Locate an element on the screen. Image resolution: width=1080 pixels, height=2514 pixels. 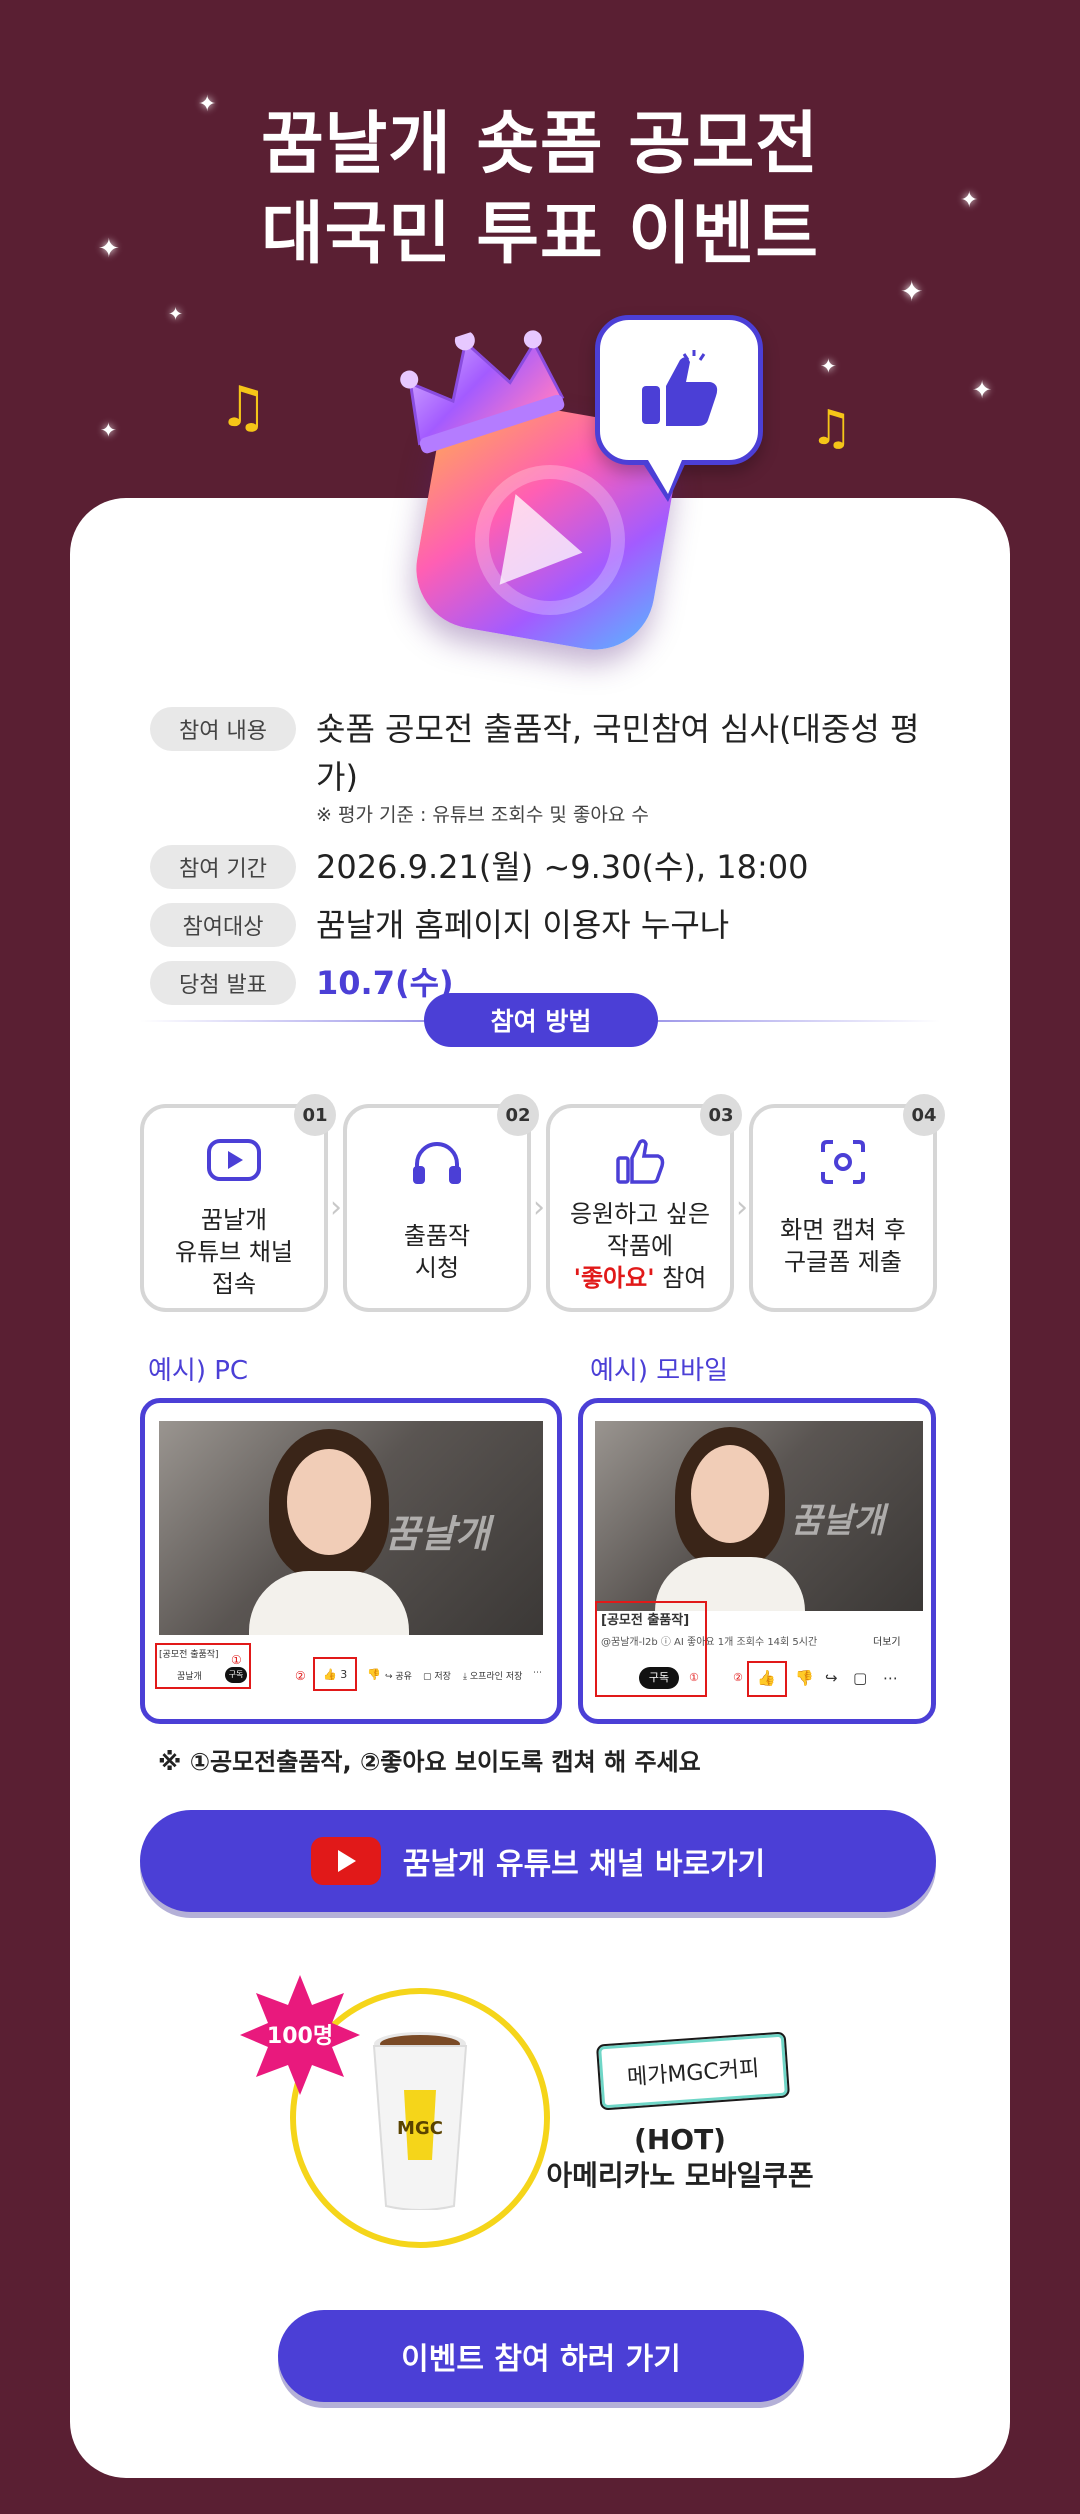
thumbs-up-bubble is located at coordinates (679, 408).